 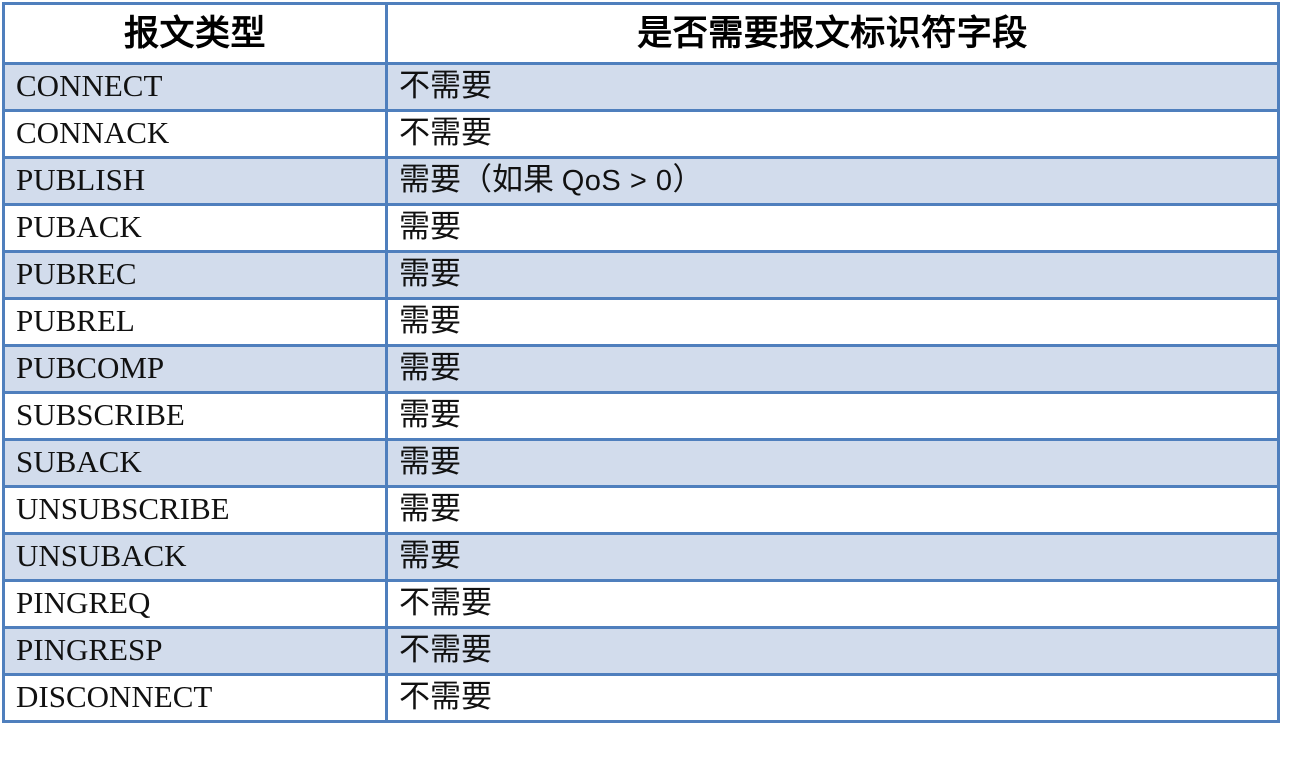 I want to click on table-header-row: 报文类型 是否需要报文标识符字段, so click(x=641, y=33).